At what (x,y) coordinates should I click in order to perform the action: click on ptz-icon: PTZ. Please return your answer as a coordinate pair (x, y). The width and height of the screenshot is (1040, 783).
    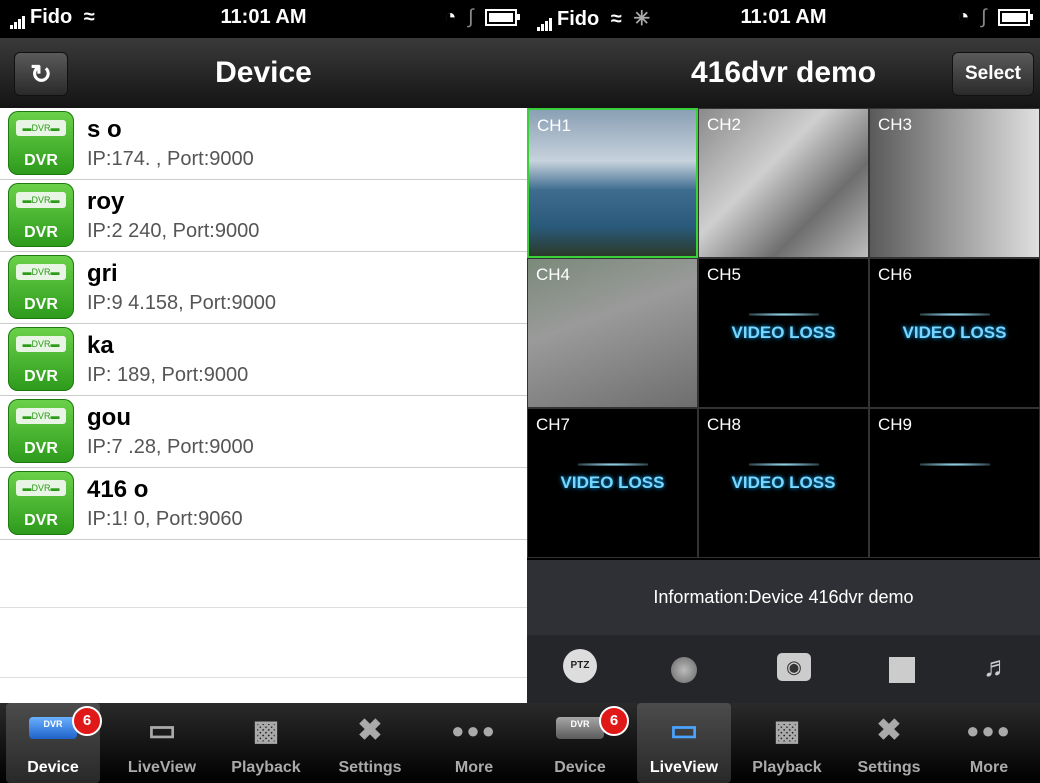
    Looking at the image, I should click on (580, 665).